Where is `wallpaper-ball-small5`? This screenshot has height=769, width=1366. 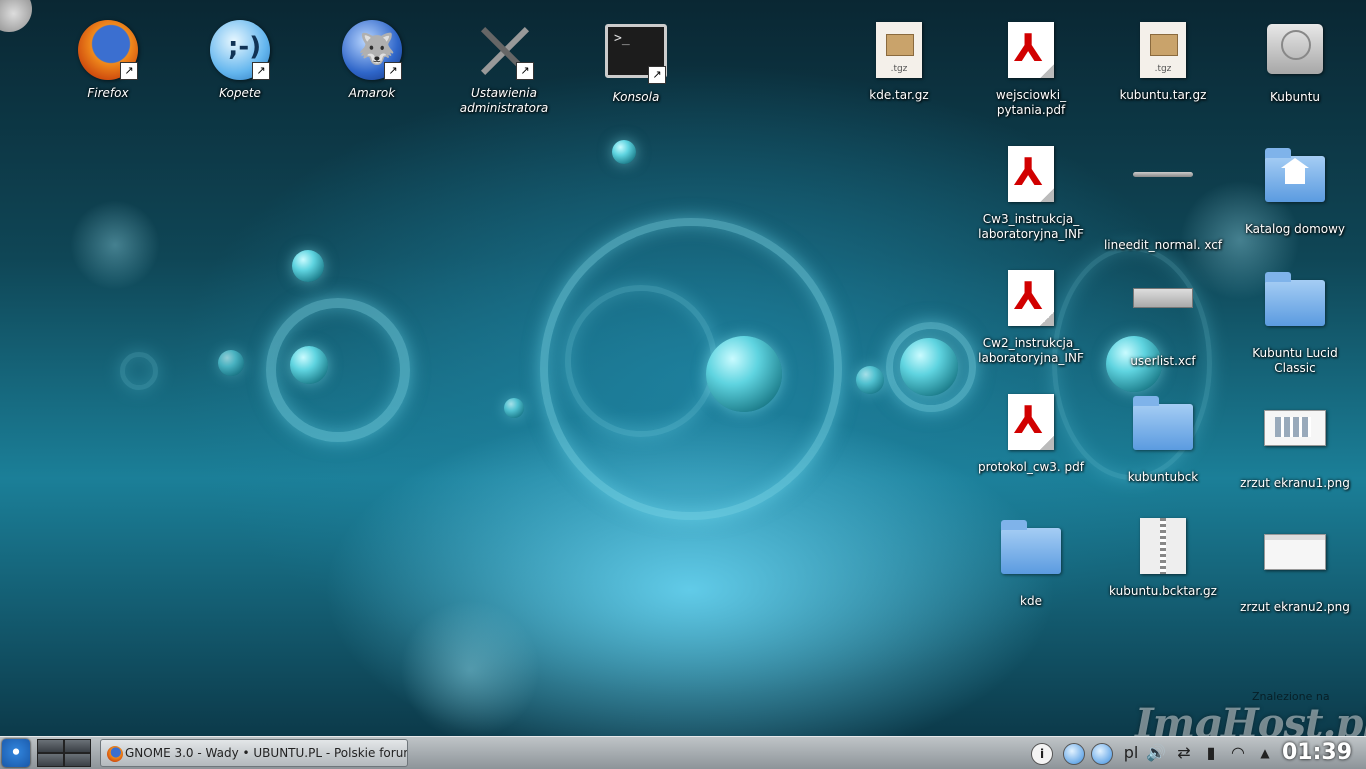 wallpaper-ball-small5 is located at coordinates (231, 363).